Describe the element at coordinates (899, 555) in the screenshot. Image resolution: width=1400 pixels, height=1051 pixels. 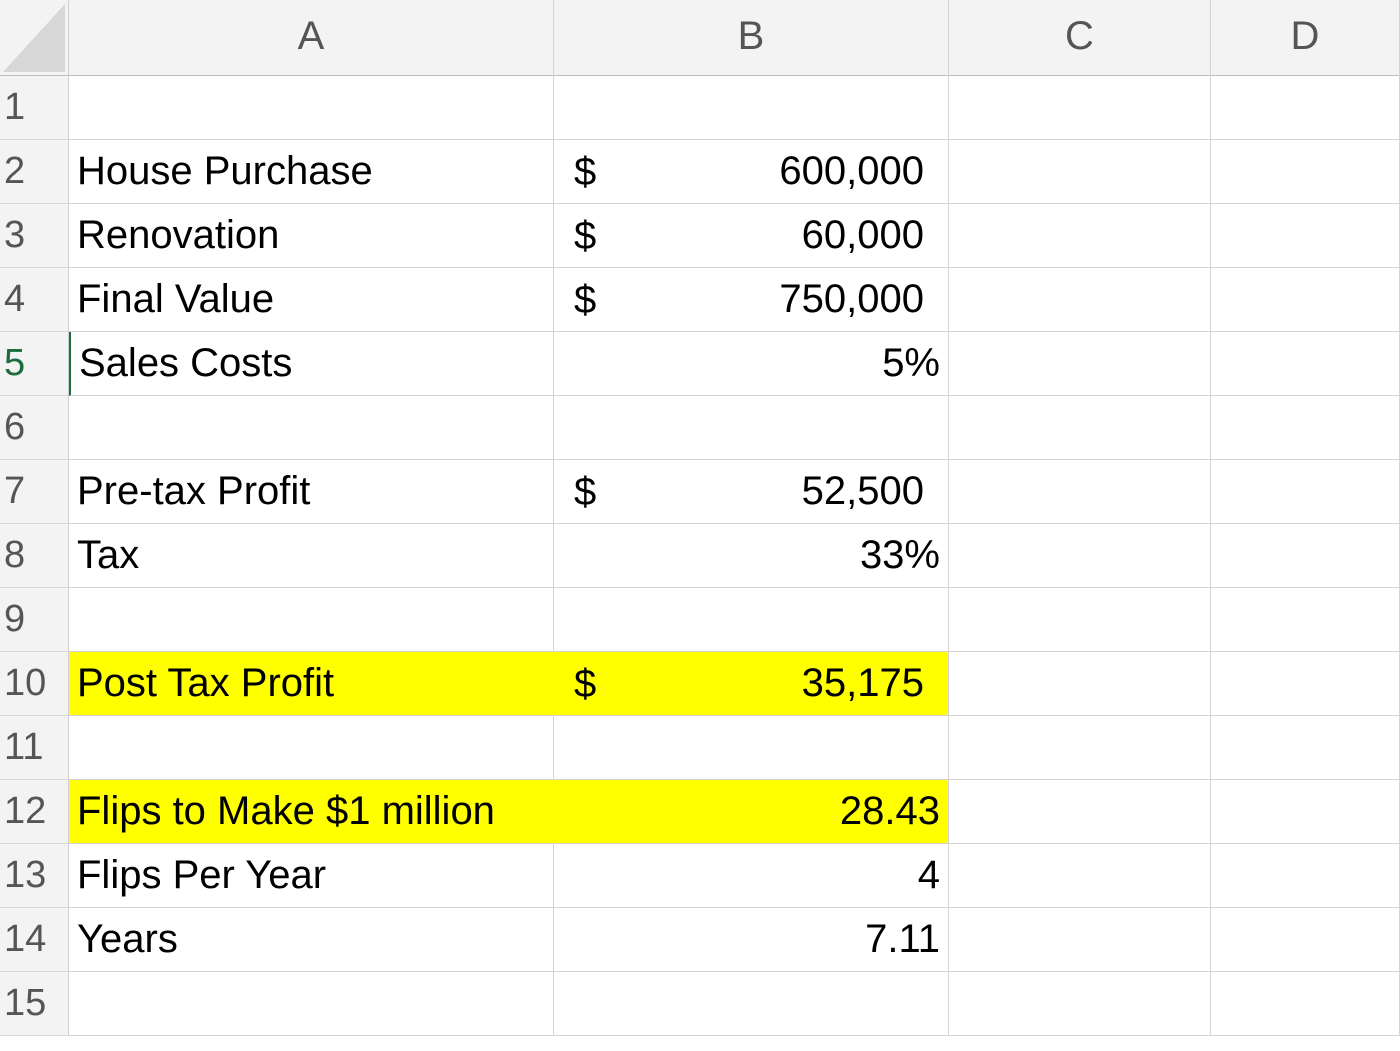
I see `cell-value: 33%` at that location.